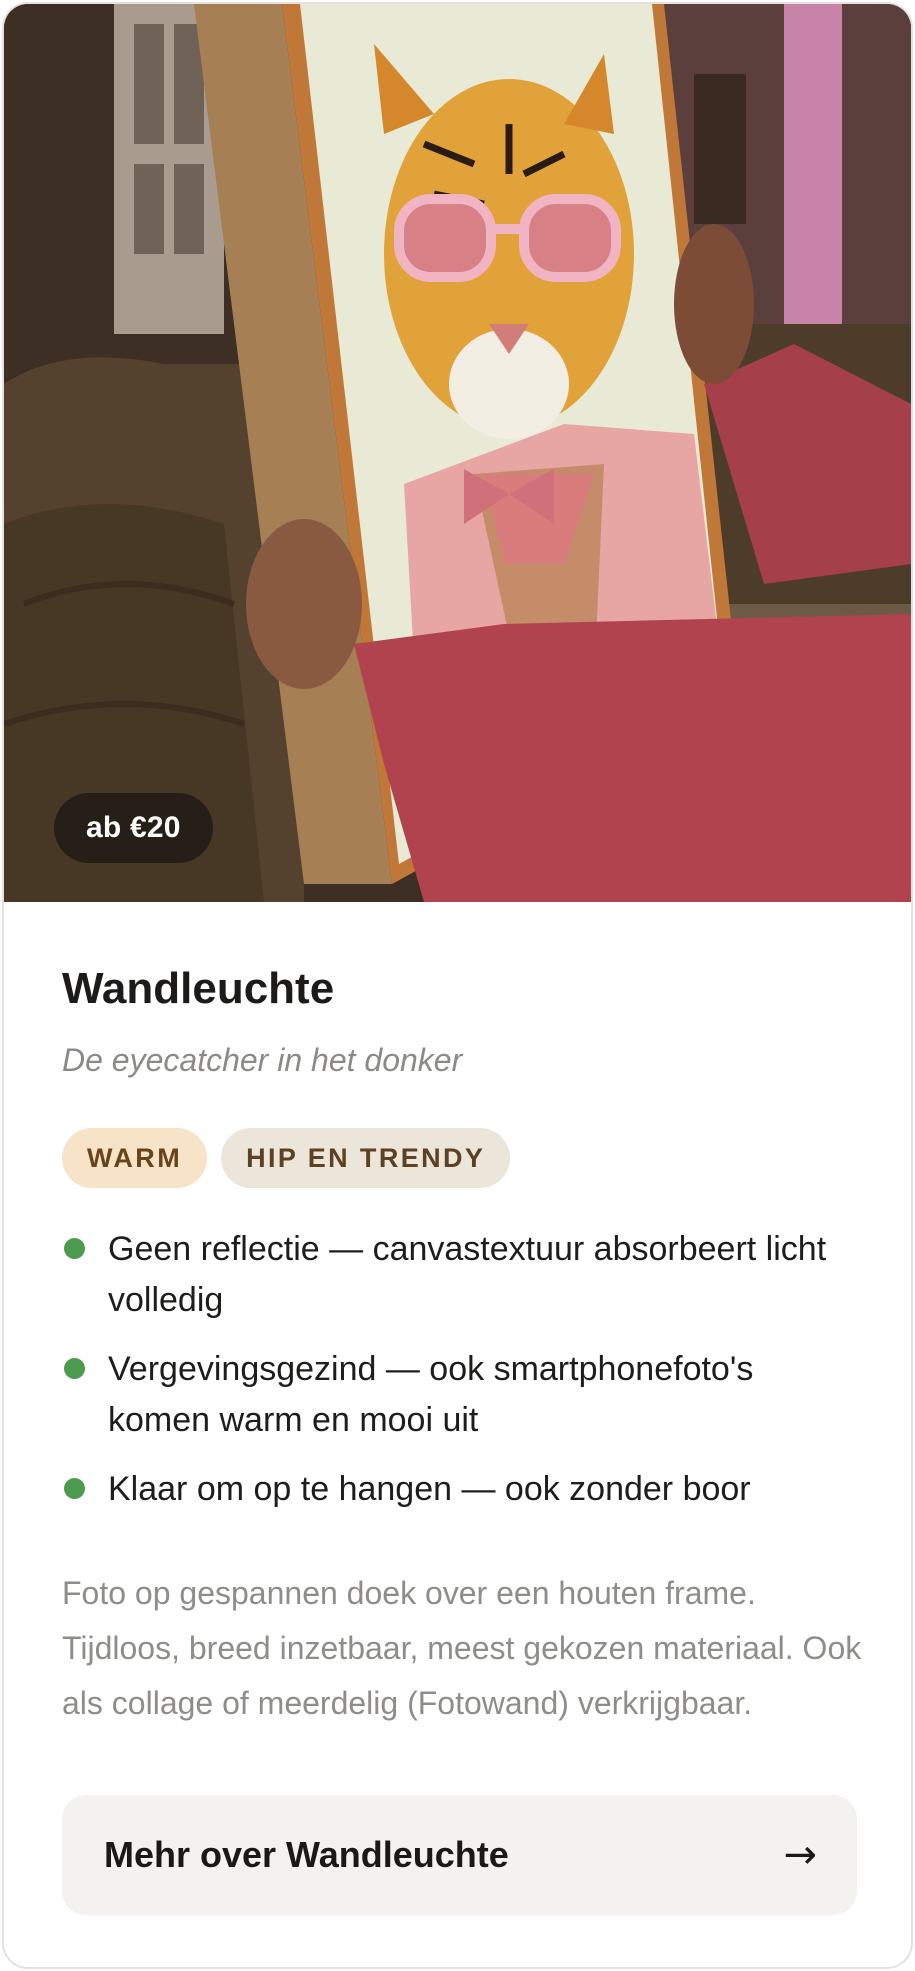  I want to click on price-badge: ab €20, so click(133, 828).